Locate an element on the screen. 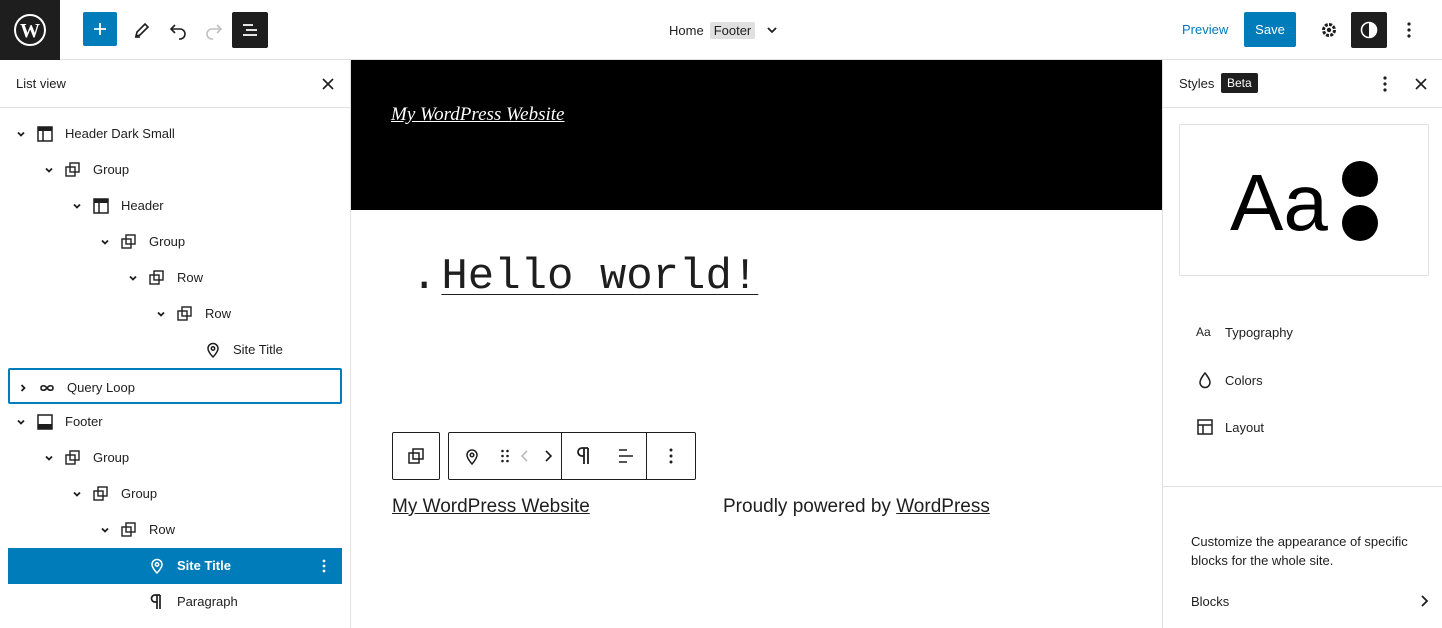 The image size is (1442, 628). list-view-item: Footer is located at coordinates (175, 422).